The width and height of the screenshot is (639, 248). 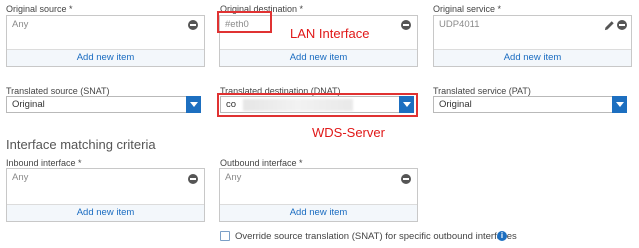 What do you see at coordinates (105, 195) in the screenshot?
I see `inbound-interface-field: Any Add new item` at bounding box center [105, 195].